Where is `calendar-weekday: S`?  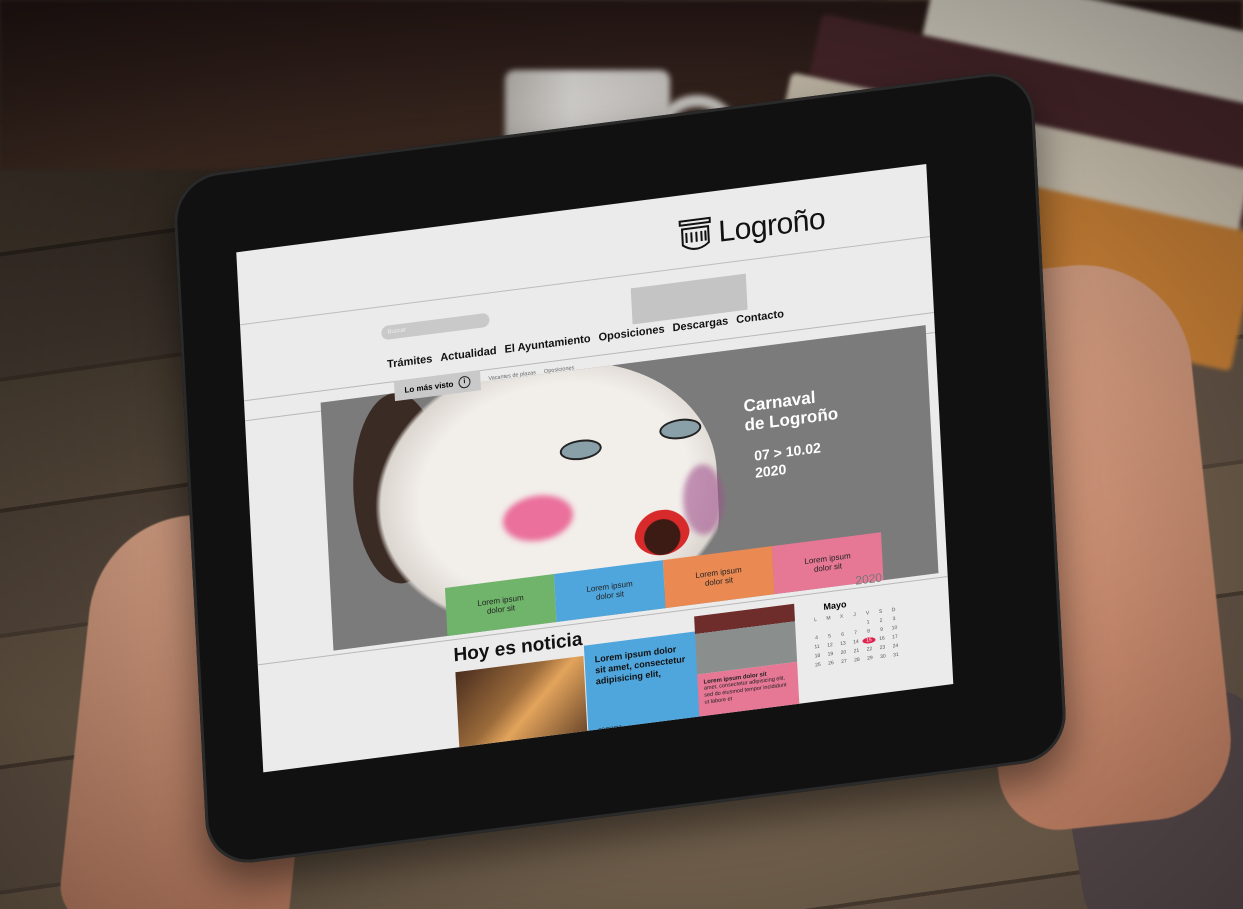 calendar-weekday: S is located at coordinates (880, 611).